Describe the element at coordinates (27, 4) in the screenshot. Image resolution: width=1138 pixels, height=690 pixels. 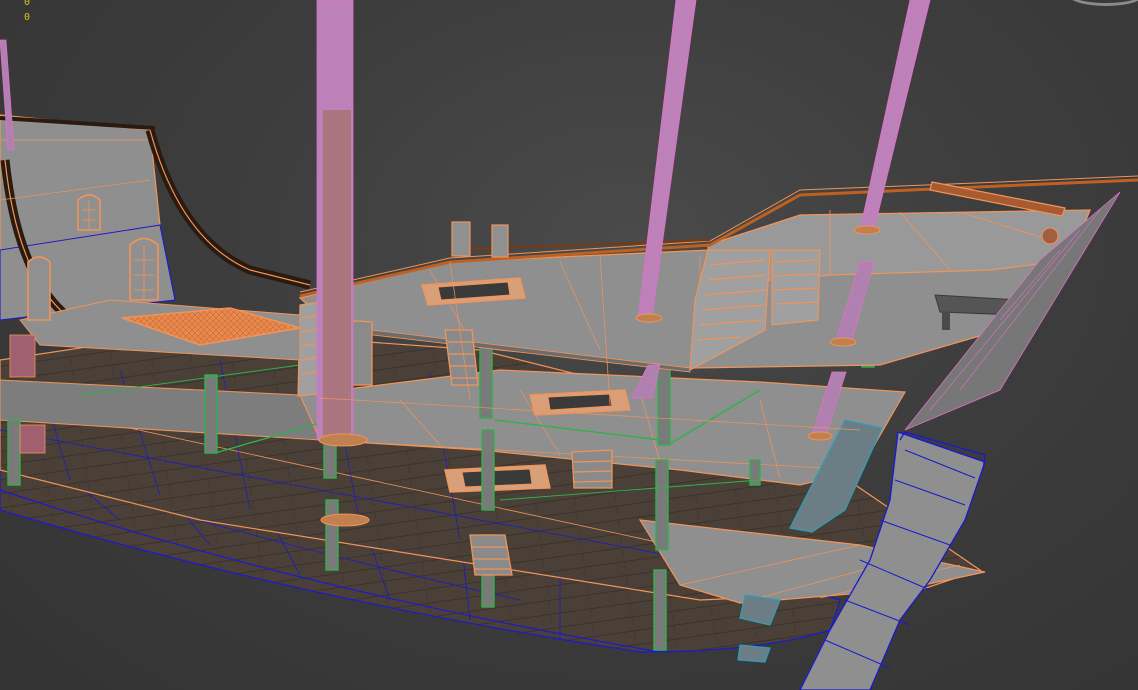
I see `stats-readout-line-1: 0` at that location.